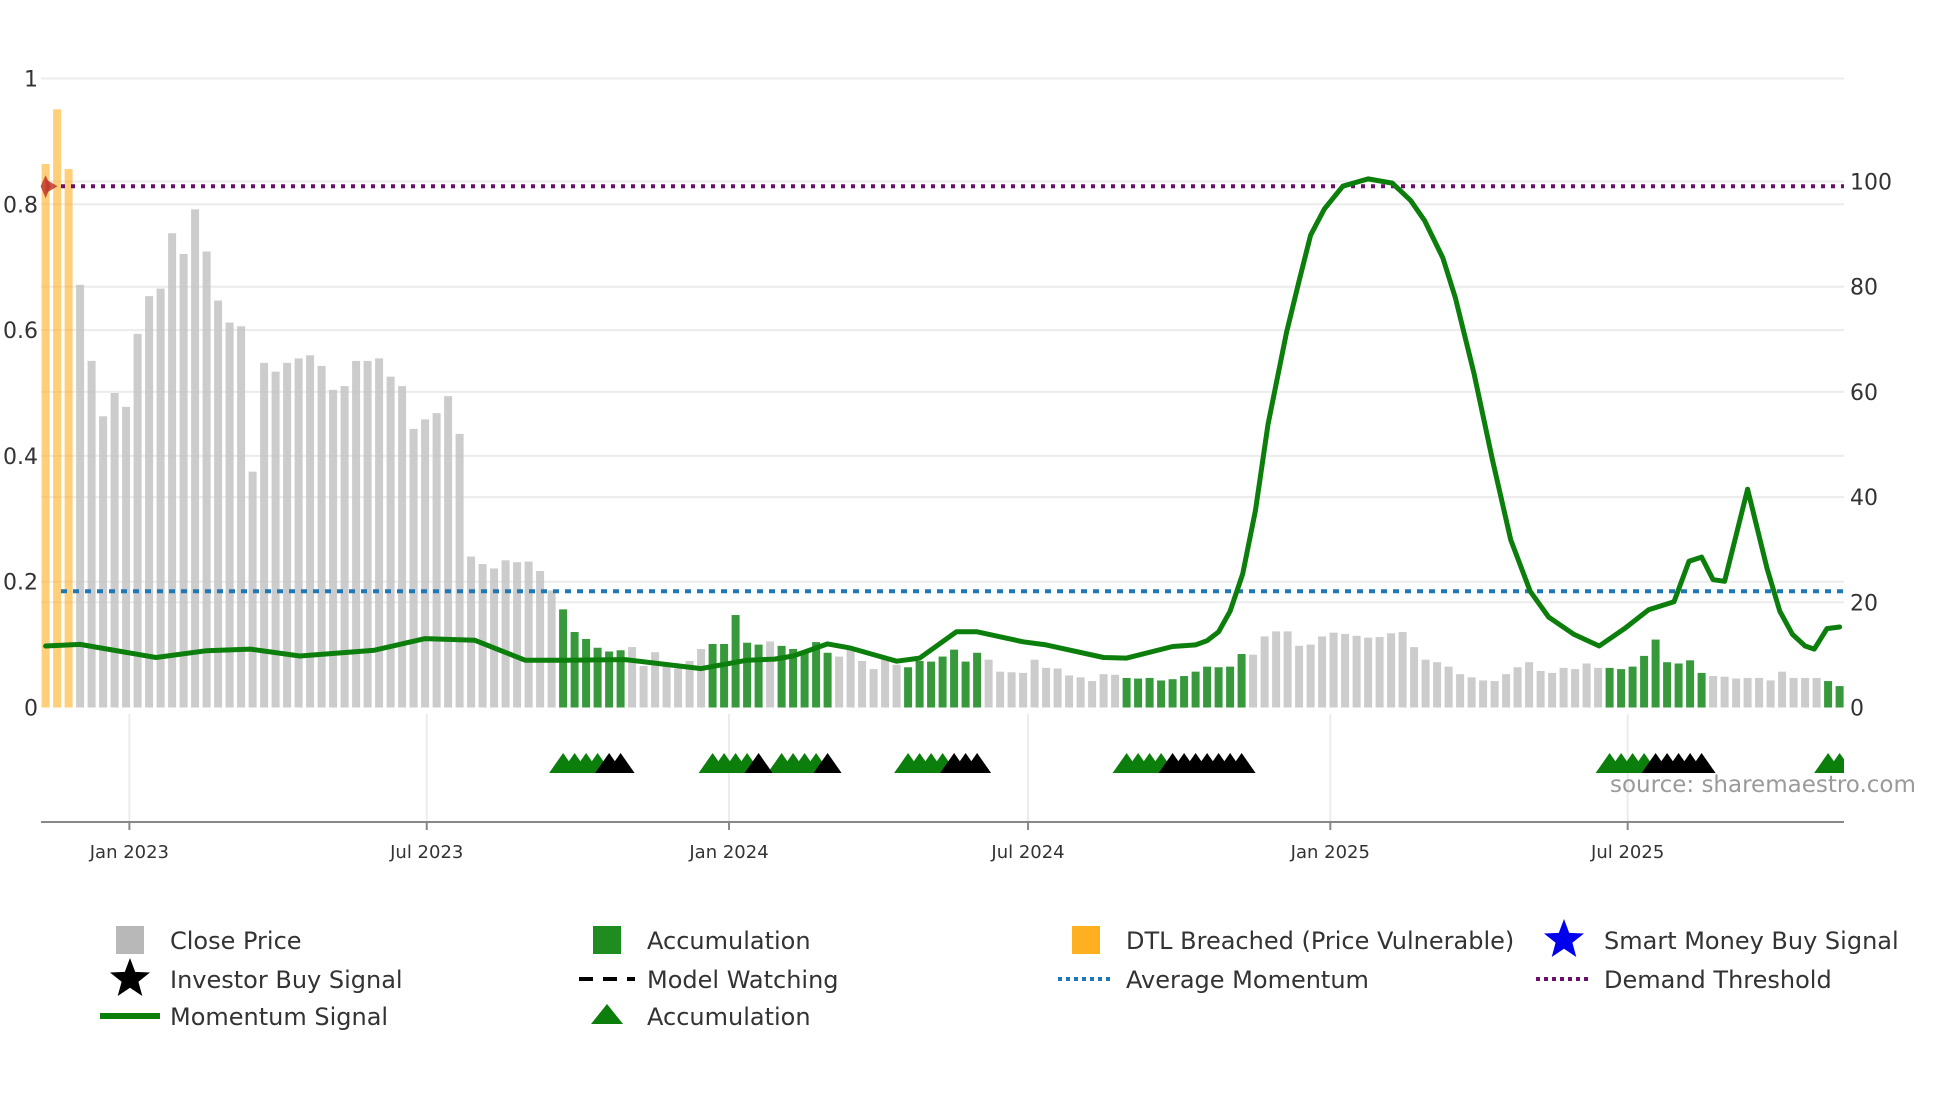 The width and height of the screenshot is (1960, 1102). I want to click on legend-label: DTL Breached (Price Vulnerable), so click(1320, 941).